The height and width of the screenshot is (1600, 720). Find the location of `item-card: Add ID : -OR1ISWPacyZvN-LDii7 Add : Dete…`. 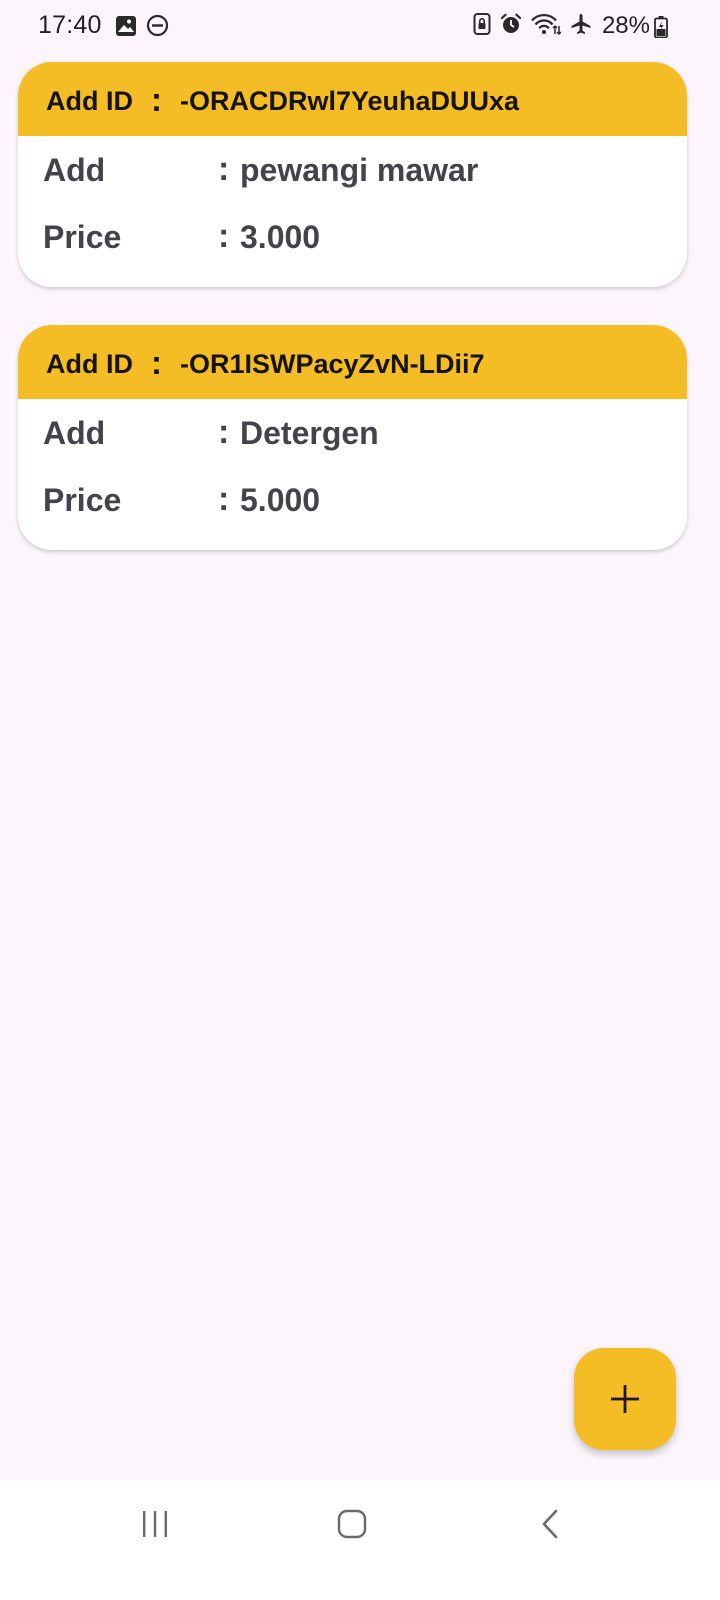

item-card: Add ID : -OR1ISWPacyZvN-LDii7 Add : Dete… is located at coordinates (352, 437).